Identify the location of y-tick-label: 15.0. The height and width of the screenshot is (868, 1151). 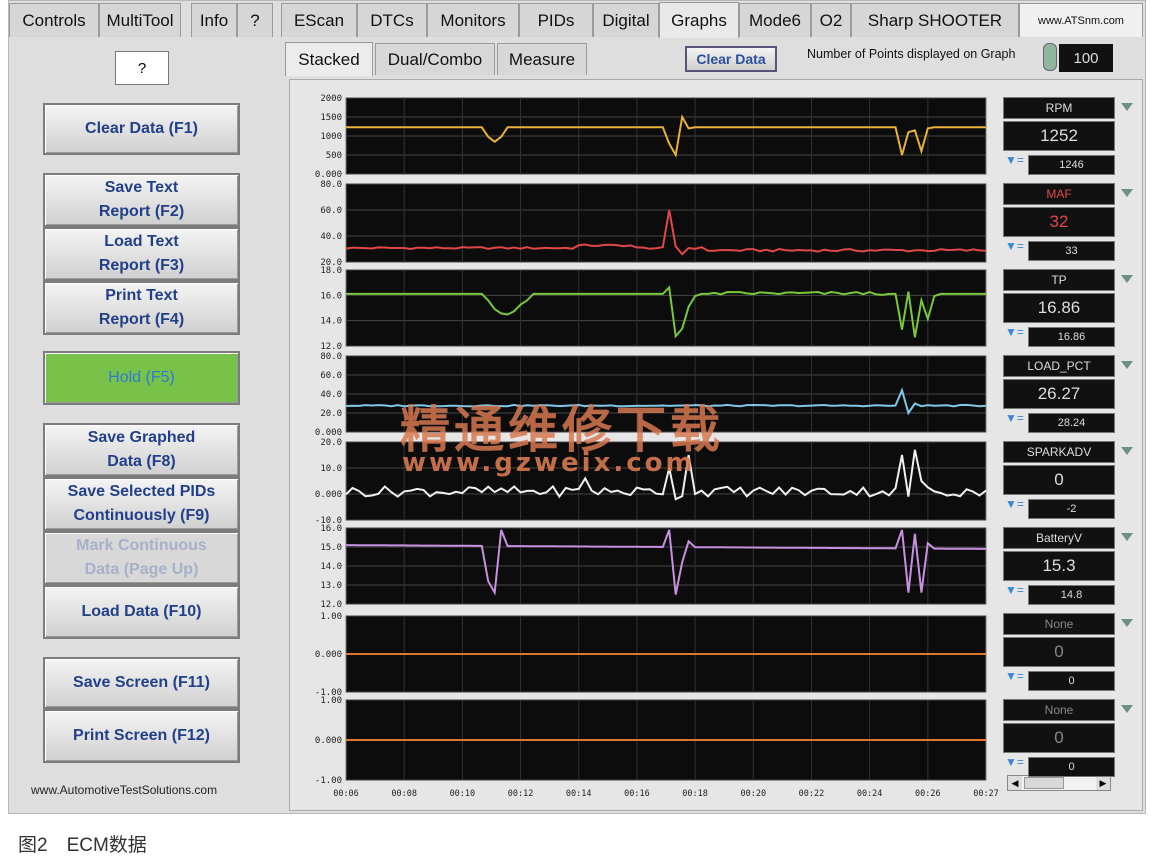
(331, 548).